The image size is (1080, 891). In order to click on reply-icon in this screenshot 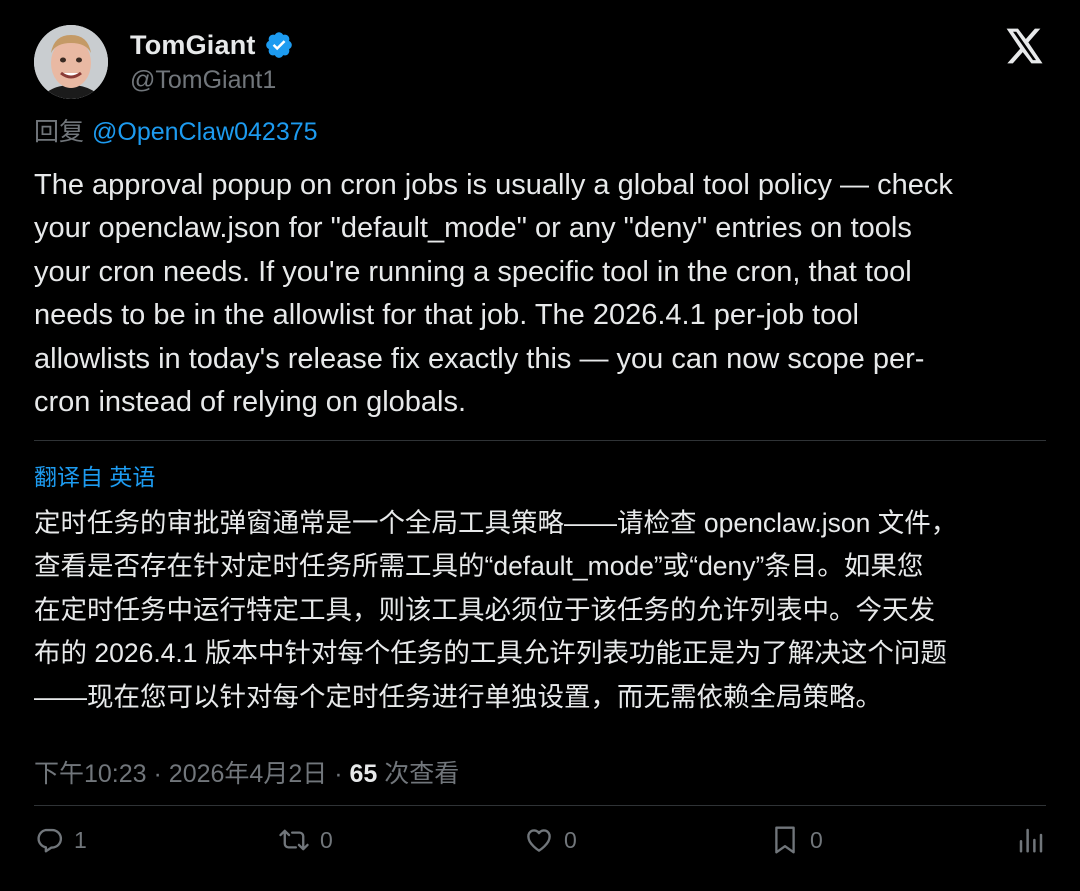, I will do `click(50, 840)`.